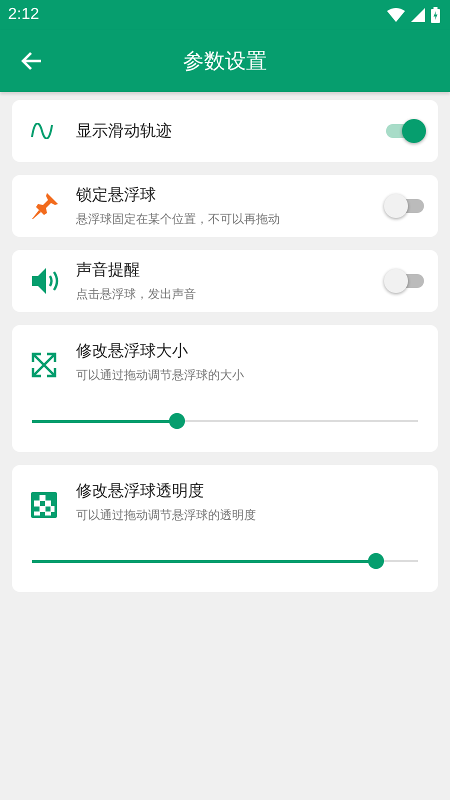 The width and height of the screenshot is (450, 800). Describe the element at coordinates (166, 515) in the screenshot. I see `setting-description: 可以通过拖动调节悬浮球的透明度` at that location.